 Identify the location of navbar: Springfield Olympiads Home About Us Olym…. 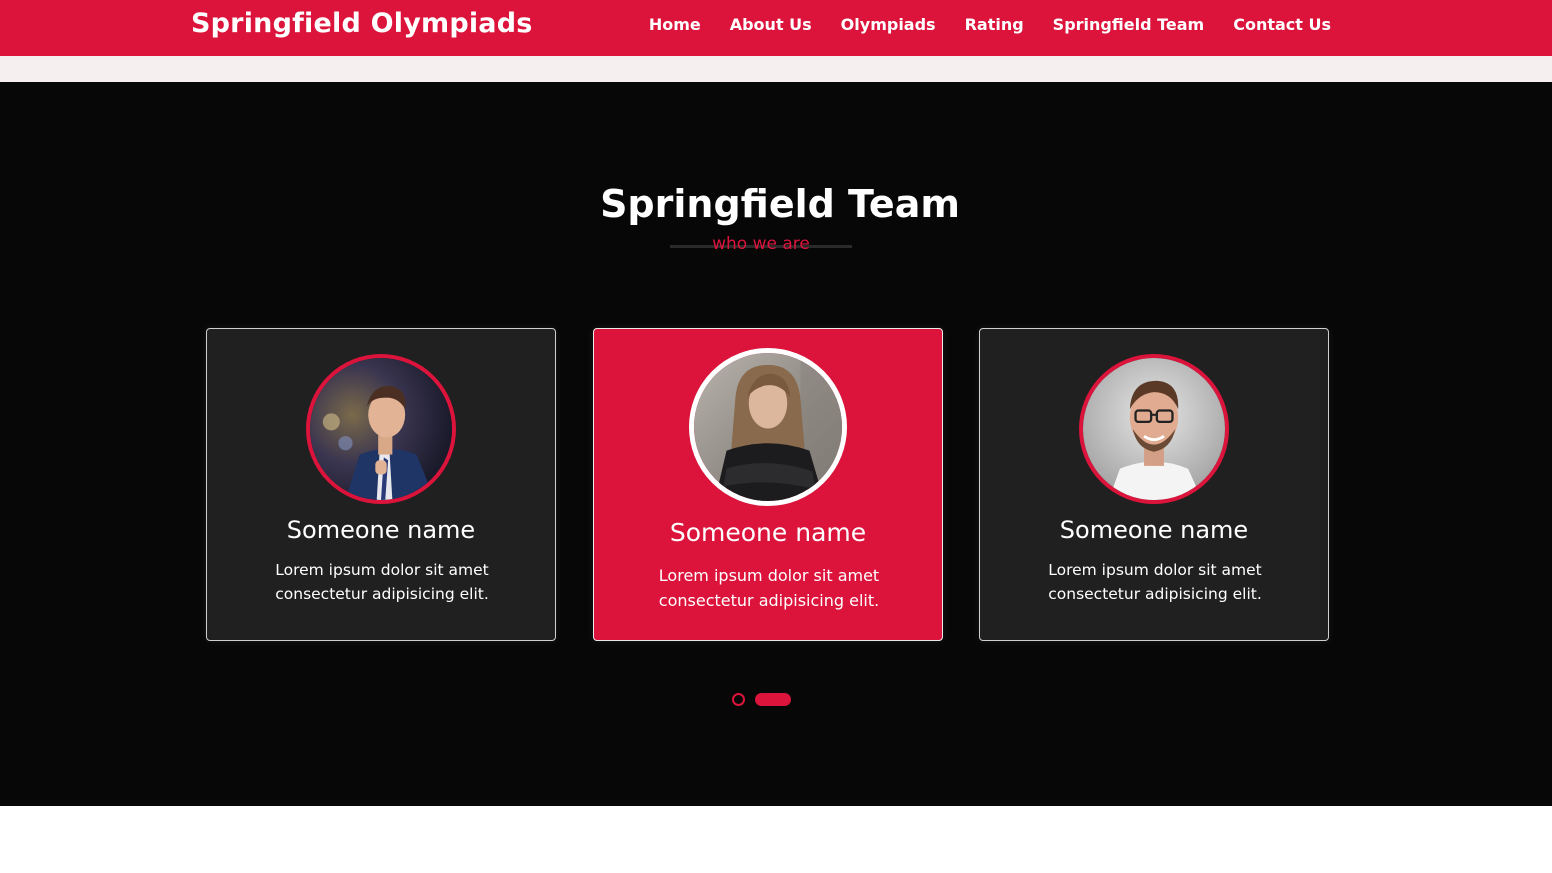
(776, 28).